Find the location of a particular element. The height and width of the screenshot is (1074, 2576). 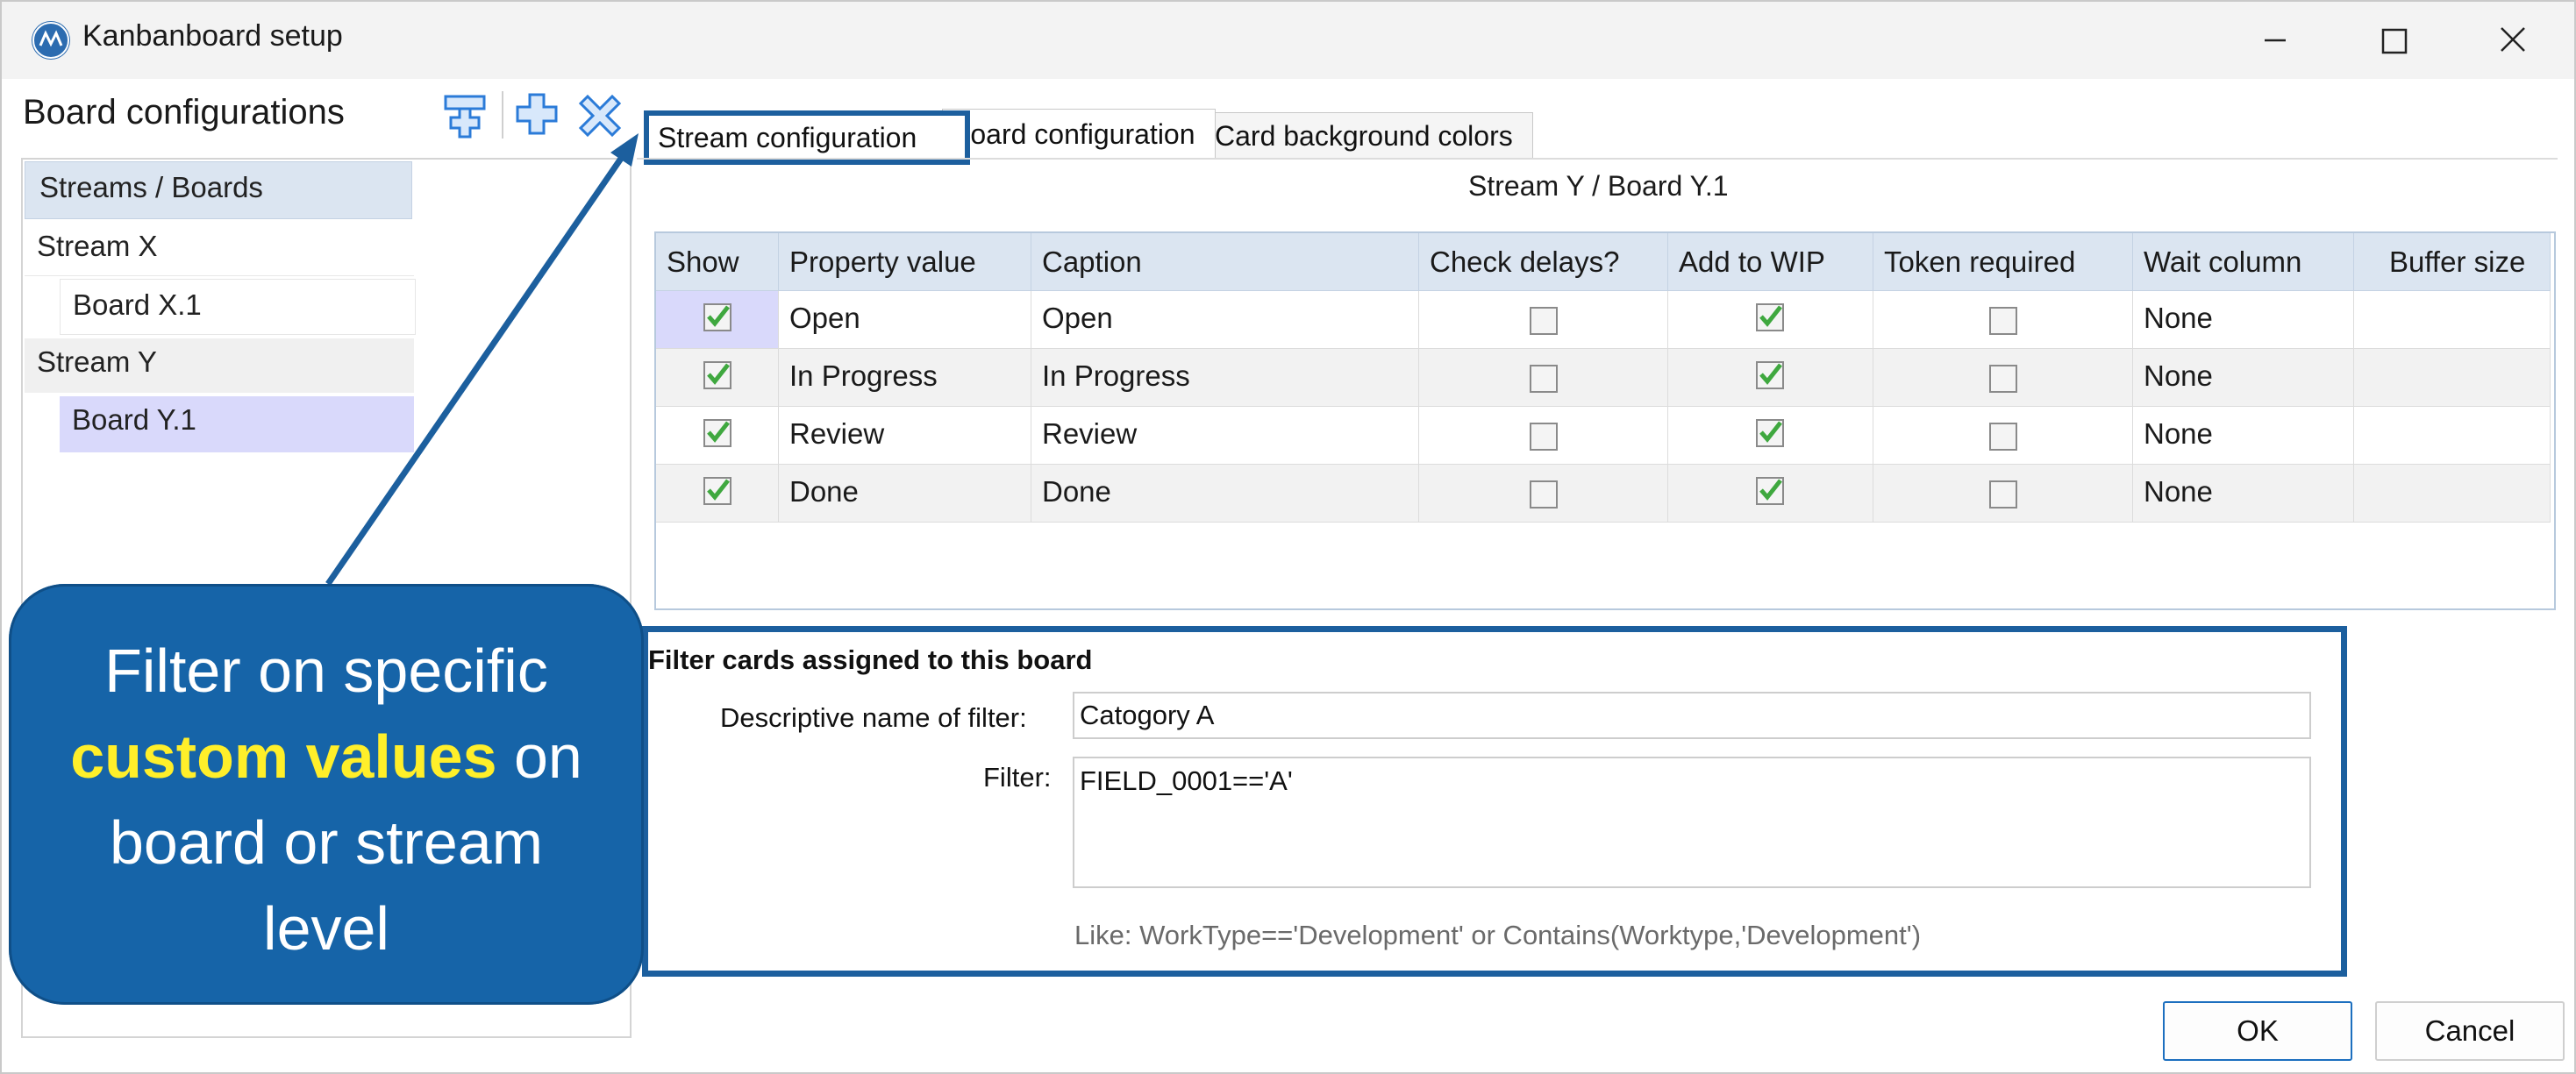

callout-line-3: board or stream is located at coordinates (327, 842).